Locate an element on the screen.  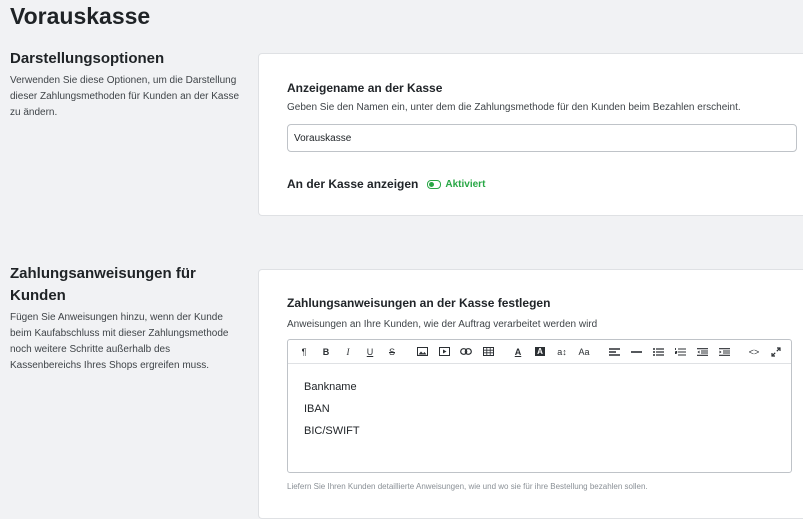
horizontal-rule-icon is located at coordinates (636, 351).